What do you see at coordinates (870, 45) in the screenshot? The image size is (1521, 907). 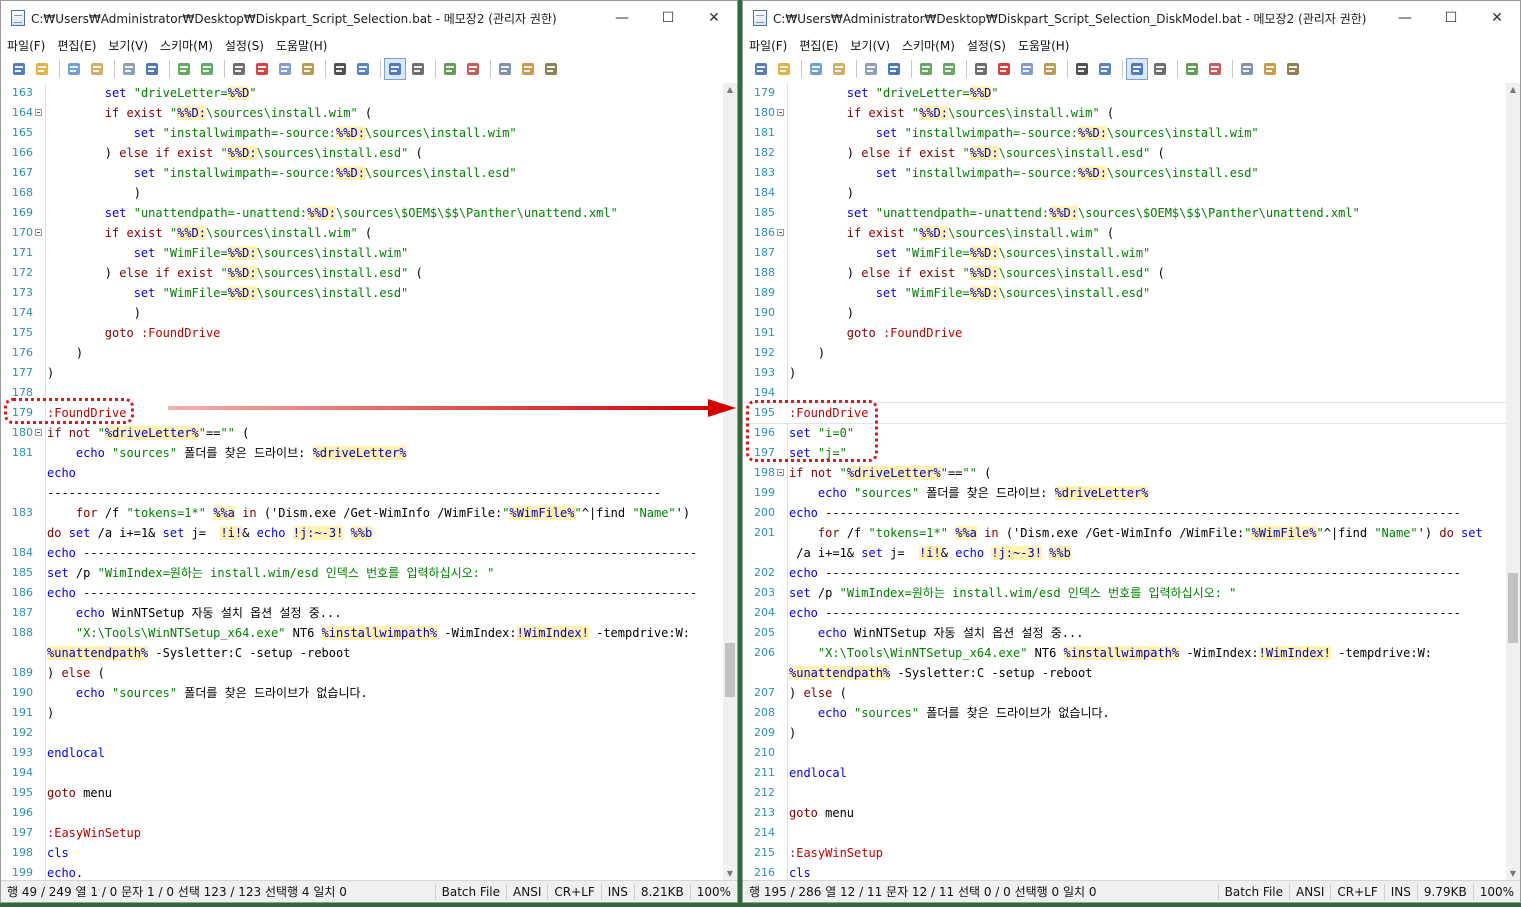 I see `menu-view: 보기(V)` at bounding box center [870, 45].